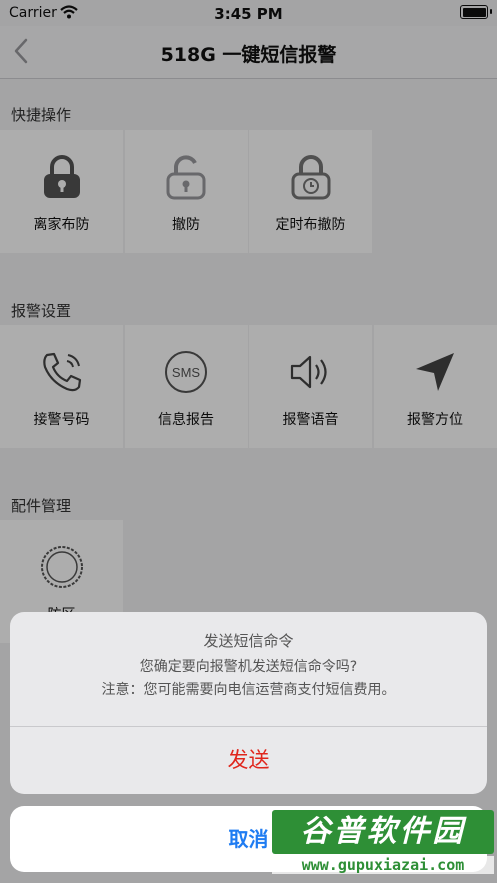  I want to click on watermark-url: www.gupuxiazai.com, so click(383, 865).